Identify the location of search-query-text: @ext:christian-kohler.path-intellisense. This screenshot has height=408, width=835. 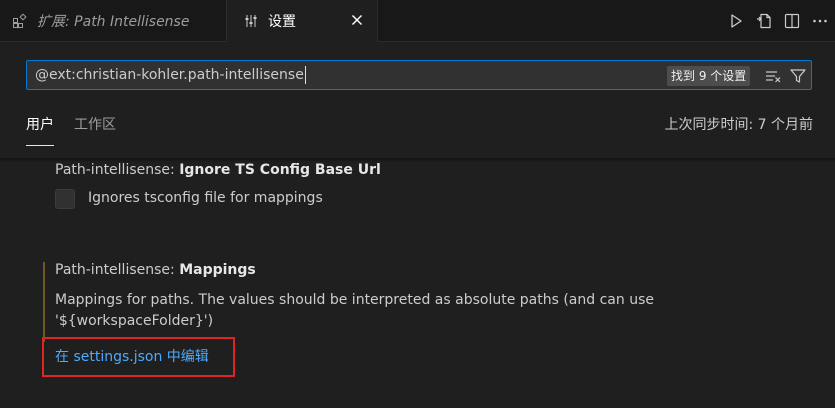
(169, 75).